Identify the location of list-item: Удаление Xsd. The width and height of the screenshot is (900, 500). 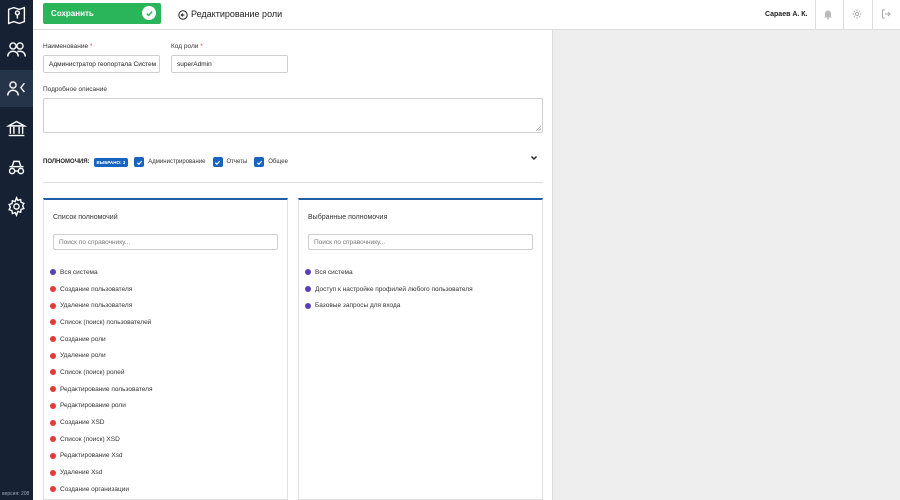
(101, 472).